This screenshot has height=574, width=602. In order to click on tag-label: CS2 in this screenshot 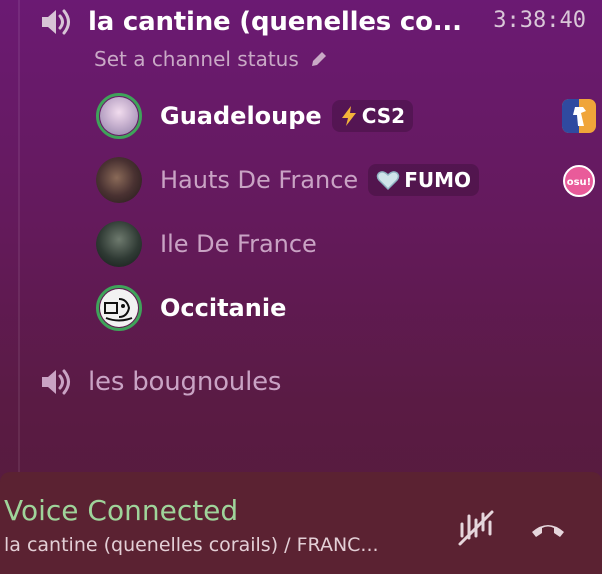, I will do `click(383, 116)`.